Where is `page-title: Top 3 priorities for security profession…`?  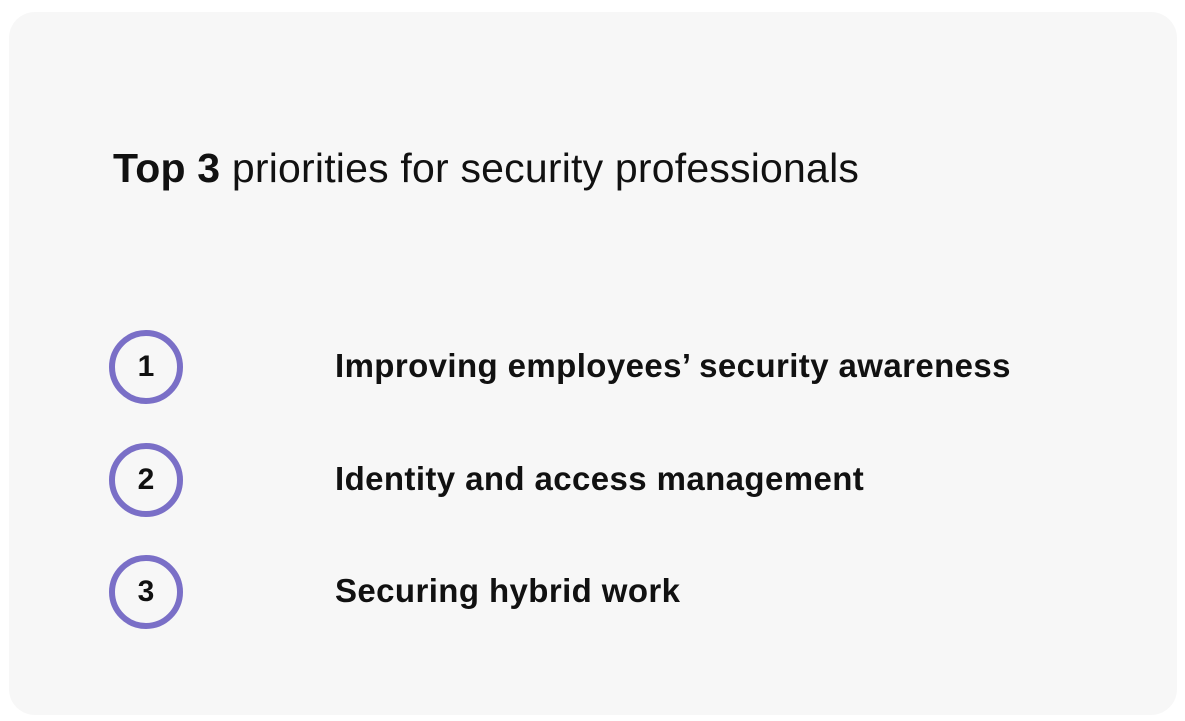 page-title: Top 3 priorities for security profession… is located at coordinates (486, 168).